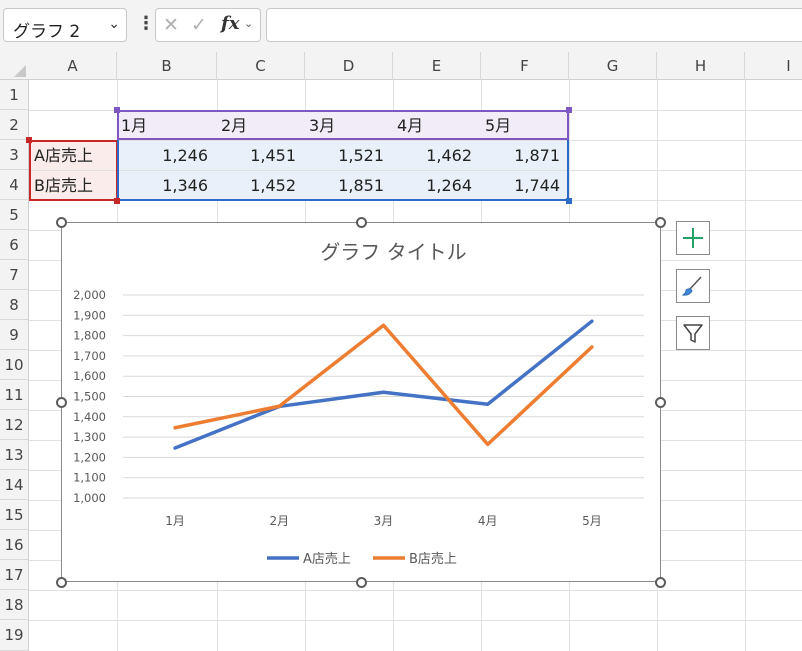 The image size is (802, 651). Describe the element at coordinates (14, 215) in the screenshot. I see `row-header: 5` at that location.